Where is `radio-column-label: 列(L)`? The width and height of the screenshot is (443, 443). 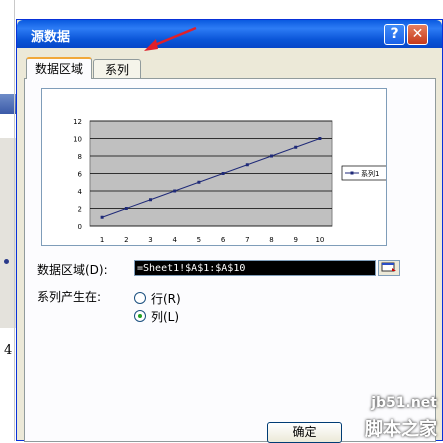
radio-column-label: 列(L) is located at coordinates (165, 317).